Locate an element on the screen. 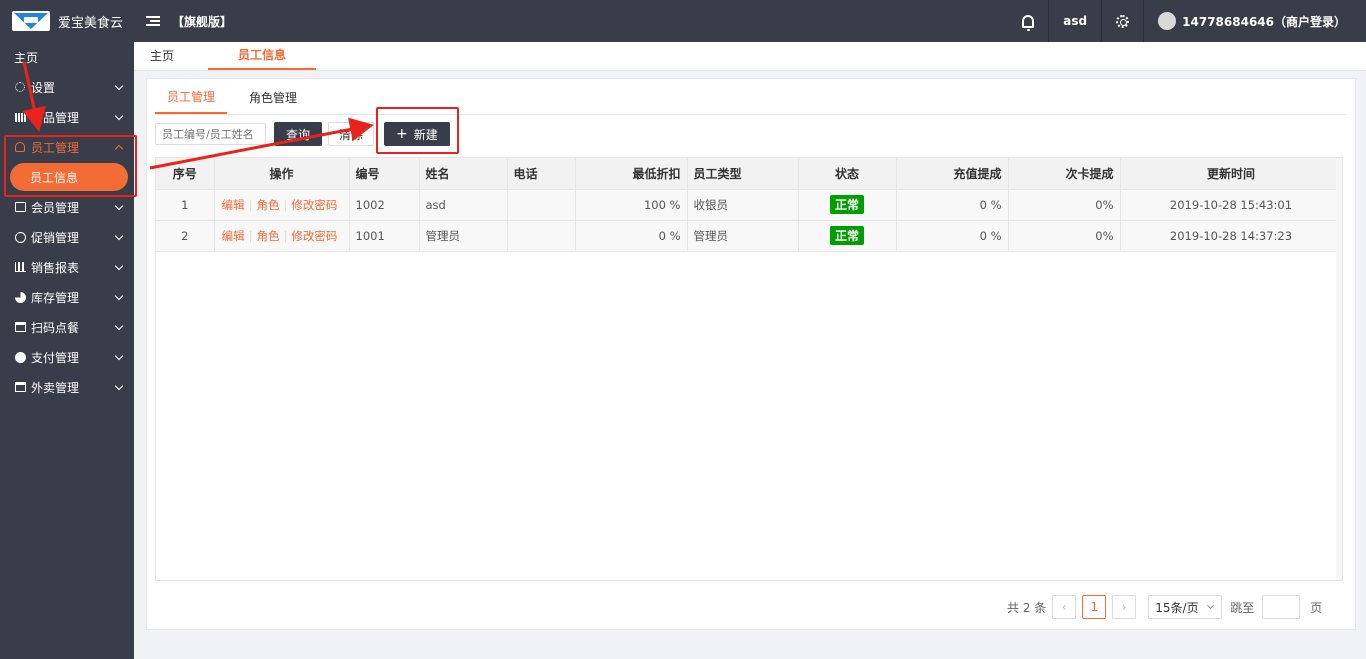 The width and height of the screenshot is (1366, 659). status-badge: 正常 is located at coordinates (846, 204).